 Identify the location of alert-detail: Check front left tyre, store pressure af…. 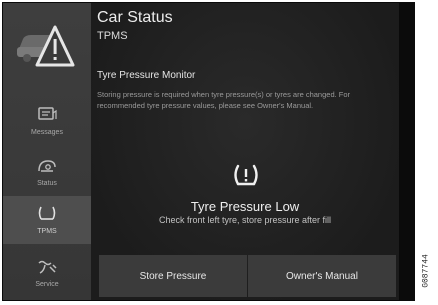
(245, 220).